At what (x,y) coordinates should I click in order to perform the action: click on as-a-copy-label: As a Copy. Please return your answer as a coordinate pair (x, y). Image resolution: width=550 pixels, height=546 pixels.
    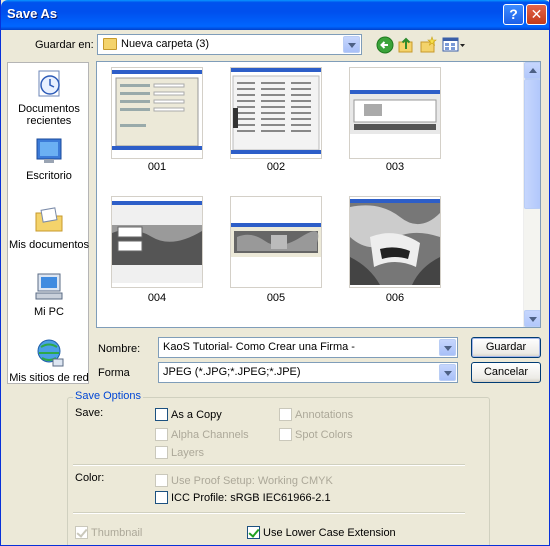
    Looking at the image, I should click on (196, 415).